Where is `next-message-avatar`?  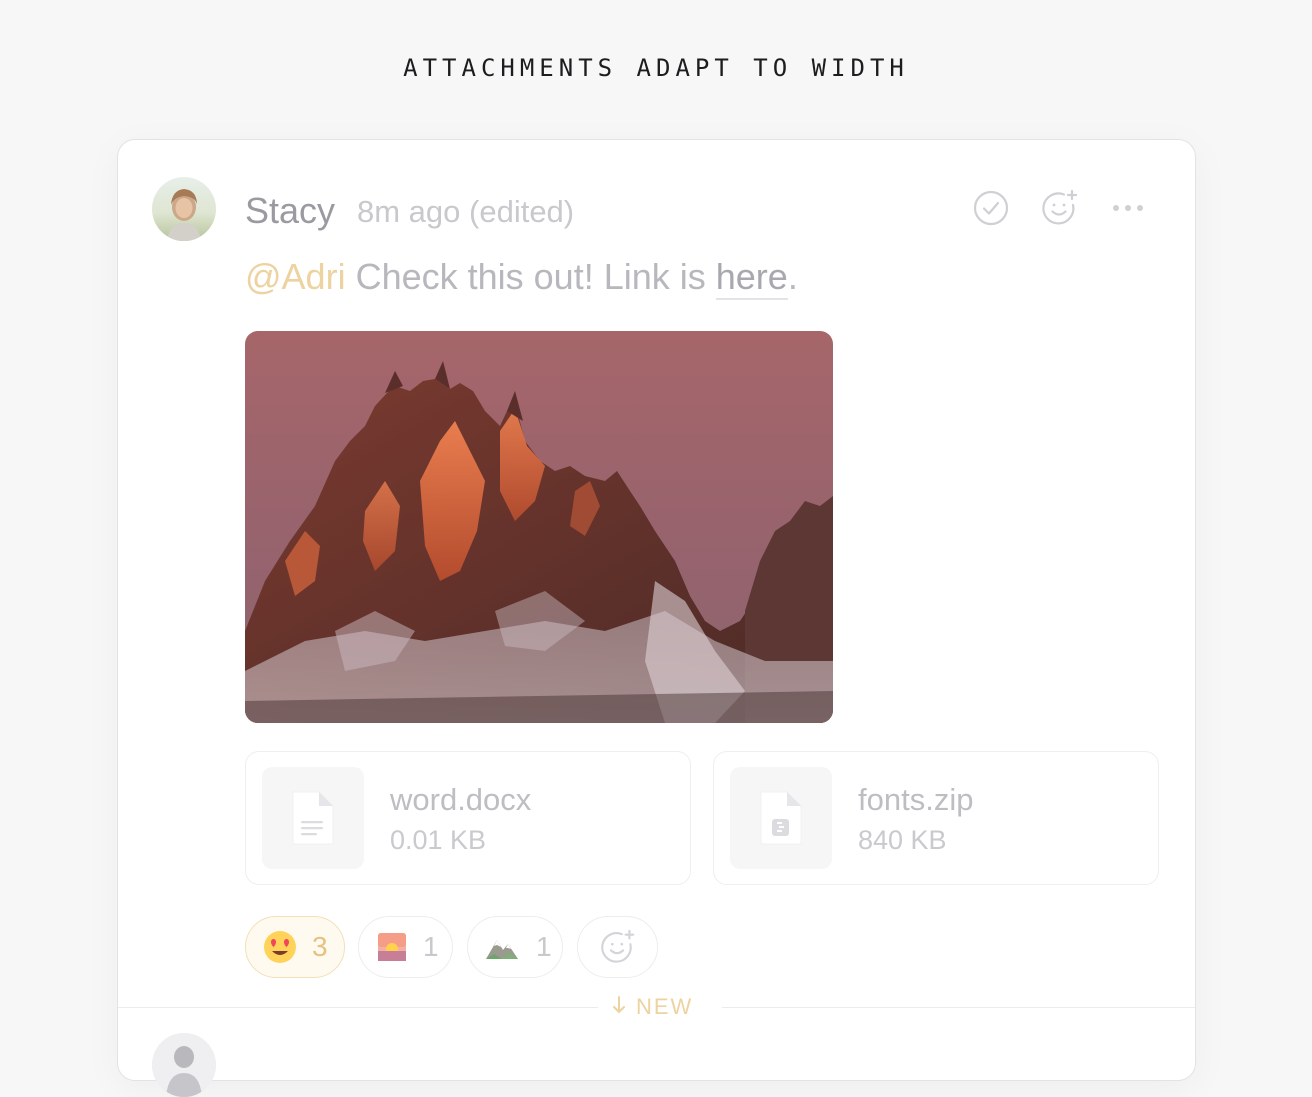
next-message-avatar is located at coordinates (184, 1065).